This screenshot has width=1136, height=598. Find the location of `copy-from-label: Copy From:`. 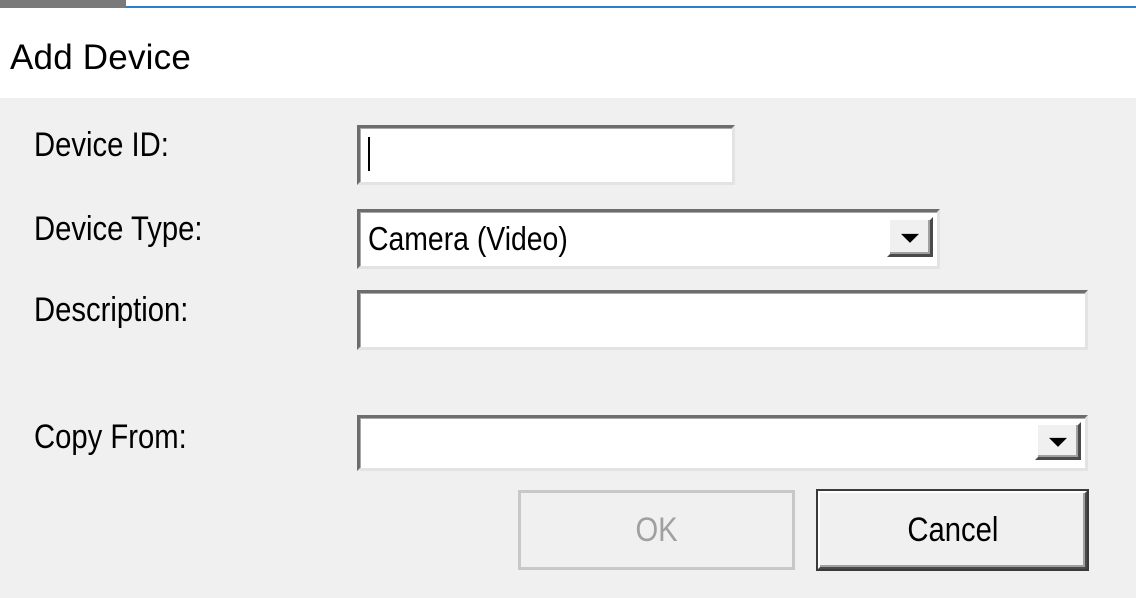

copy-from-label: Copy From: is located at coordinates (110, 437).